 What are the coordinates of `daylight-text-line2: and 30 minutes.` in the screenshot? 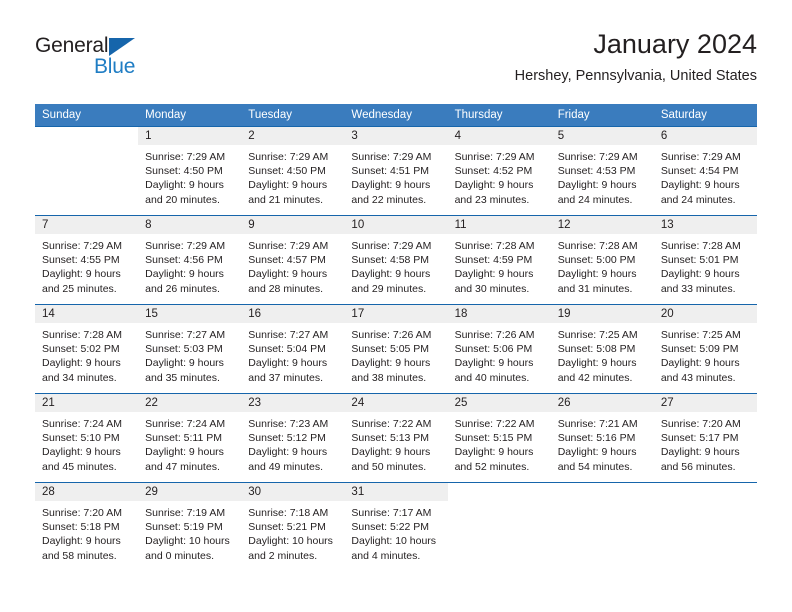 It's located at (492, 288).